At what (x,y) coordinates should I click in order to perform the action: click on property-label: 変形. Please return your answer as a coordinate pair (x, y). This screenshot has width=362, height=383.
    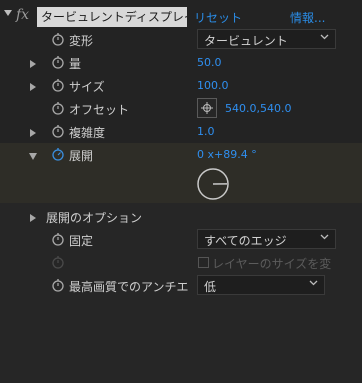
    Looking at the image, I should click on (81, 41).